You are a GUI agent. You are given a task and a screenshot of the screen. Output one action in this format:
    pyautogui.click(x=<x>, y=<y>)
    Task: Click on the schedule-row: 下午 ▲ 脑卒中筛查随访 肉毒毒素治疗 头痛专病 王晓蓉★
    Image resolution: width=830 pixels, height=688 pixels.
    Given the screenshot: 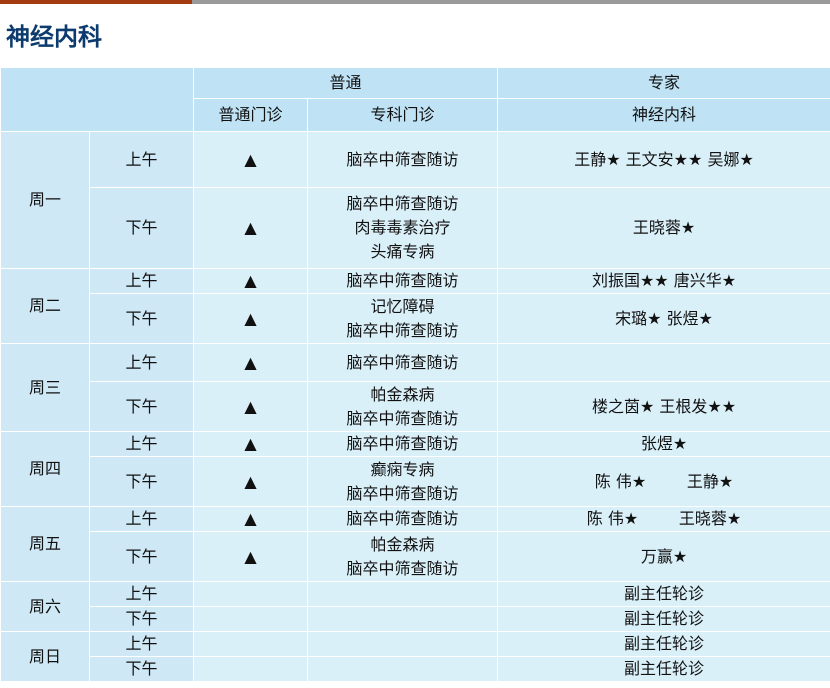 What is the action you would take?
    pyautogui.click(x=415, y=228)
    